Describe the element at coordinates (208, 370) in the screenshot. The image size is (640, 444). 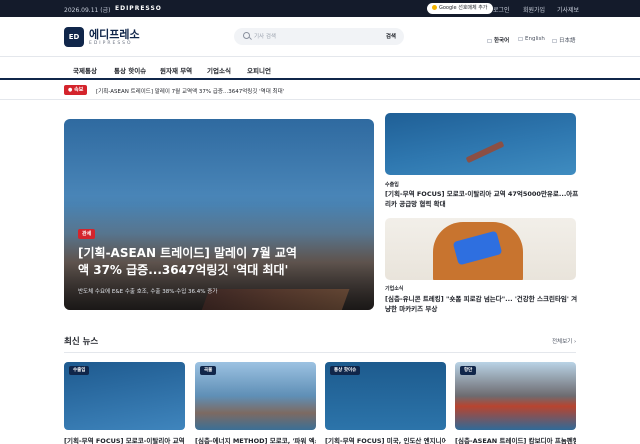
I see `news-card-2-tag: 곡물` at that location.